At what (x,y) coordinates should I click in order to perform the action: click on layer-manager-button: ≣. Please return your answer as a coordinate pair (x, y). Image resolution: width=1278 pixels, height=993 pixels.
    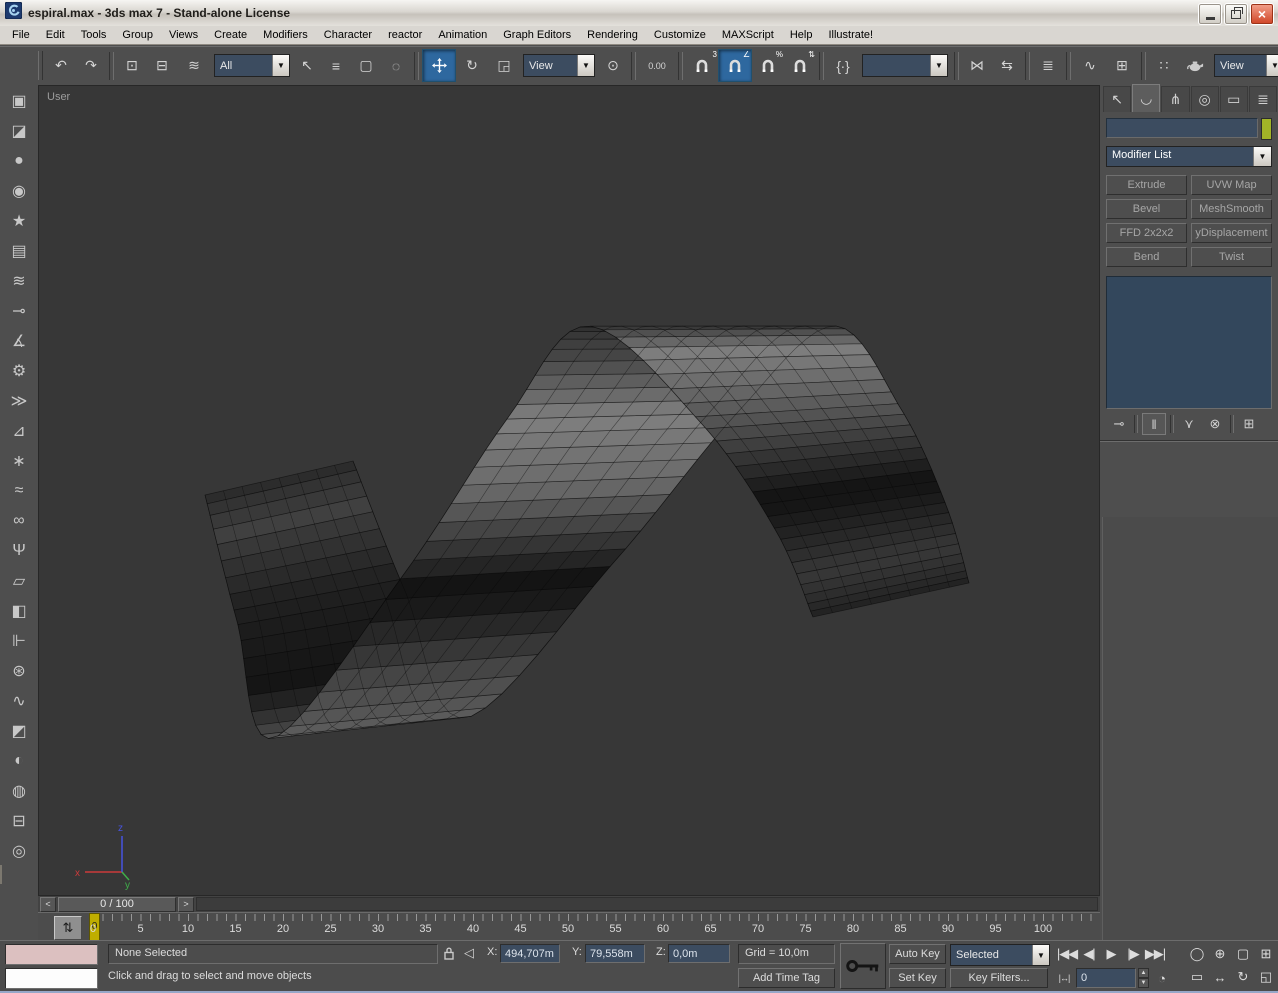
    Looking at the image, I should click on (1048, 65).